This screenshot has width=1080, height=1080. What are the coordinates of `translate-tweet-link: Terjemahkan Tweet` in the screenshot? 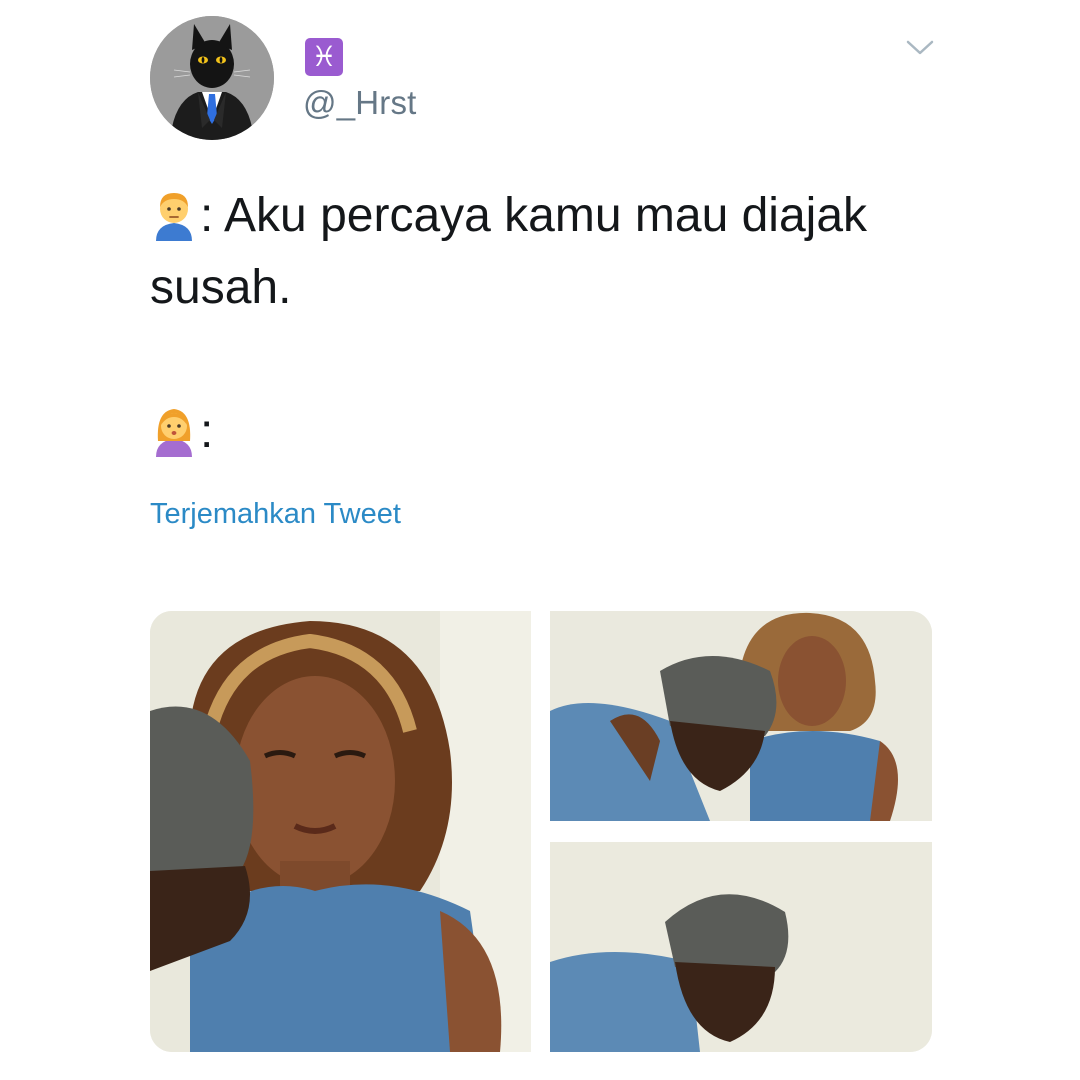 It's located at (275, 514).